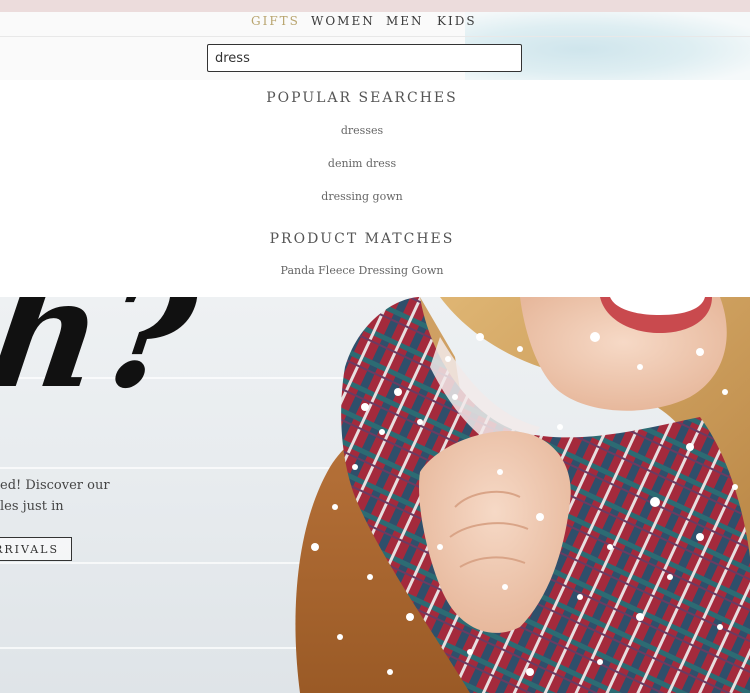  Describe the element at coordinates (375, 6) in the screenshot. I see `promo-strip` at that location.